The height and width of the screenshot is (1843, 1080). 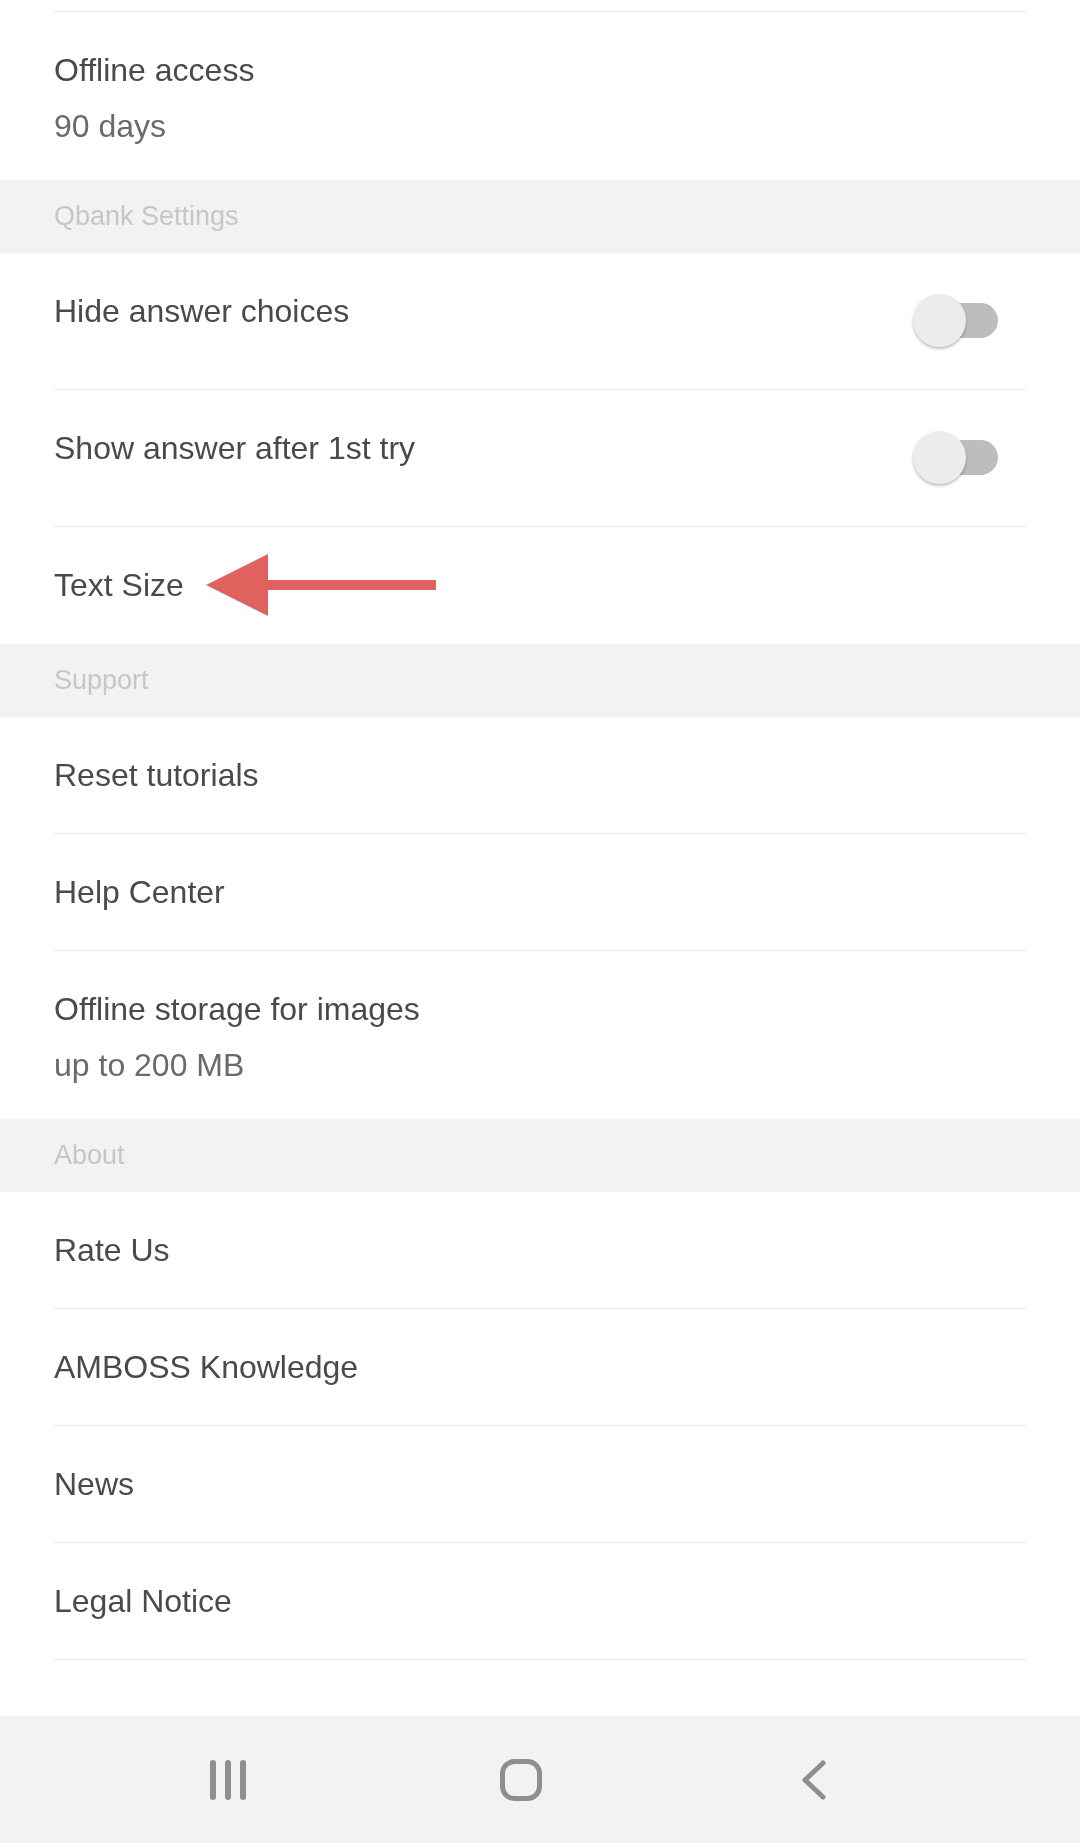 What do you see at coordinates (112, 1250) in the screenshot?
I see `setting-title: Rate Us` at bounding box center [112, 1250].